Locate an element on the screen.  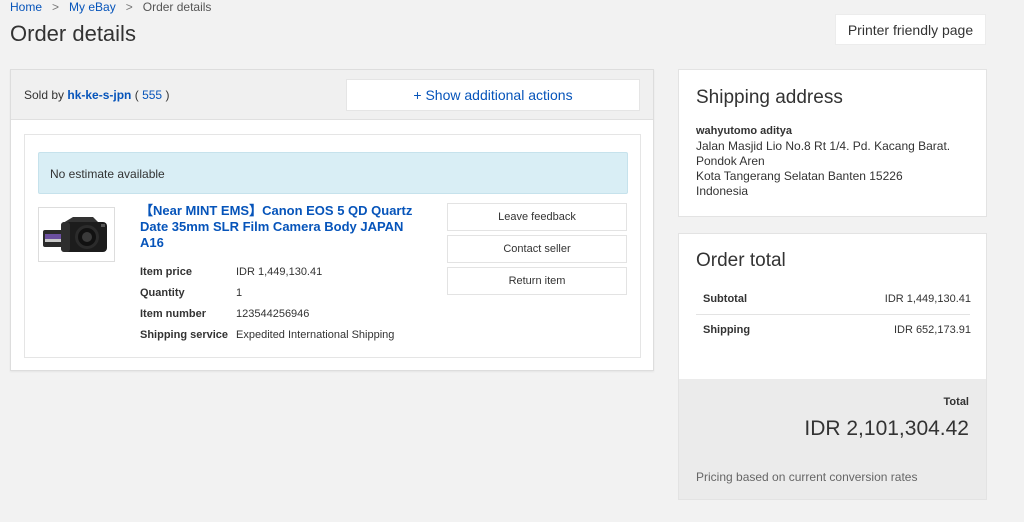
subtotal-row: Subtotal IDR 1,449,130.41 is located at coordinates (837, 299).